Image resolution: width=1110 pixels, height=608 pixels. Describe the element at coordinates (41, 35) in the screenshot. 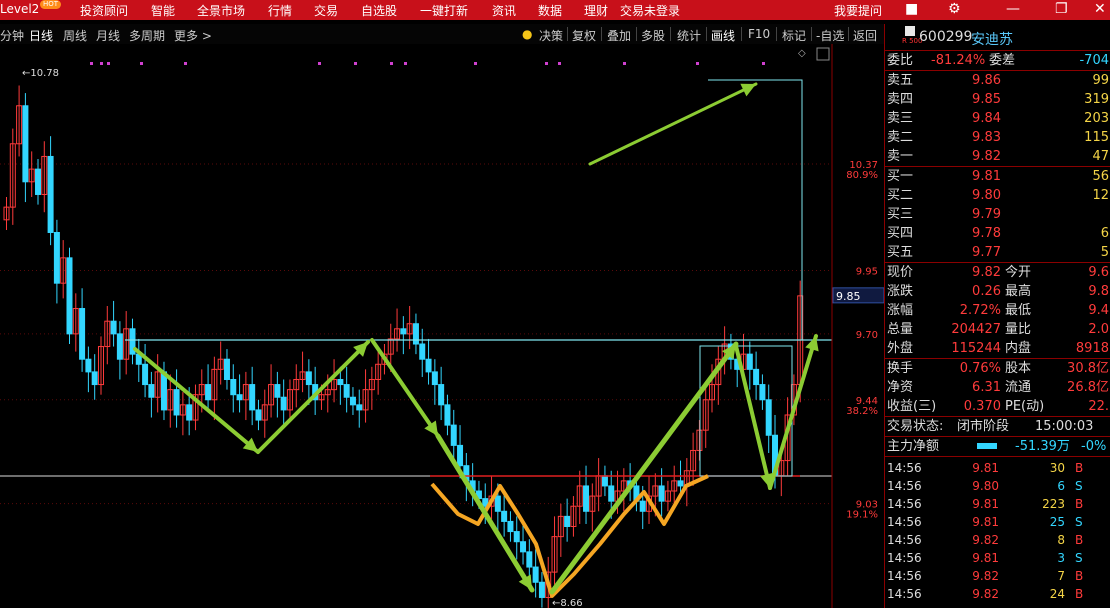

I see `period-daily: 日线` at that location.